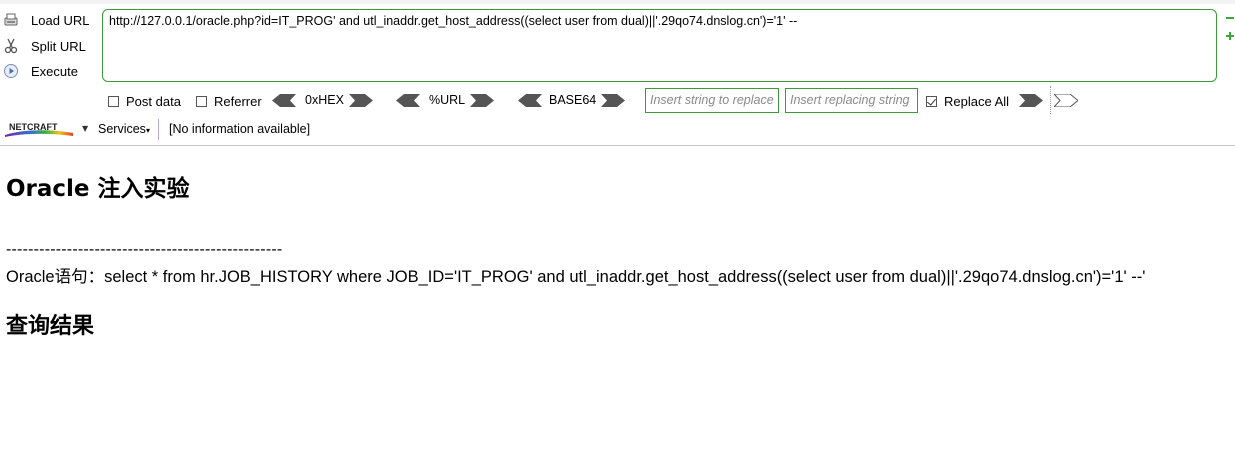 The image size is (1235, 458). What do you see at coordinates (1050, 100) in the screenshot?
I see `toolbar-divider` at bounding box center [1050, 100].